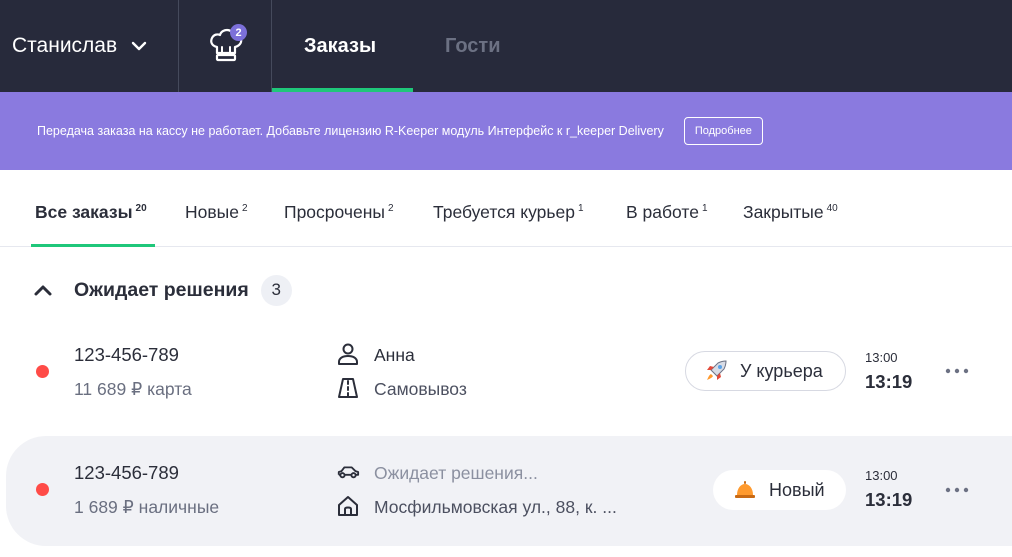 The width and height of the screenshot is (1012, 557). Describe the element at coordinates (334, 212) in the screenshot. I see `filter-label: Просрочены` at that location.